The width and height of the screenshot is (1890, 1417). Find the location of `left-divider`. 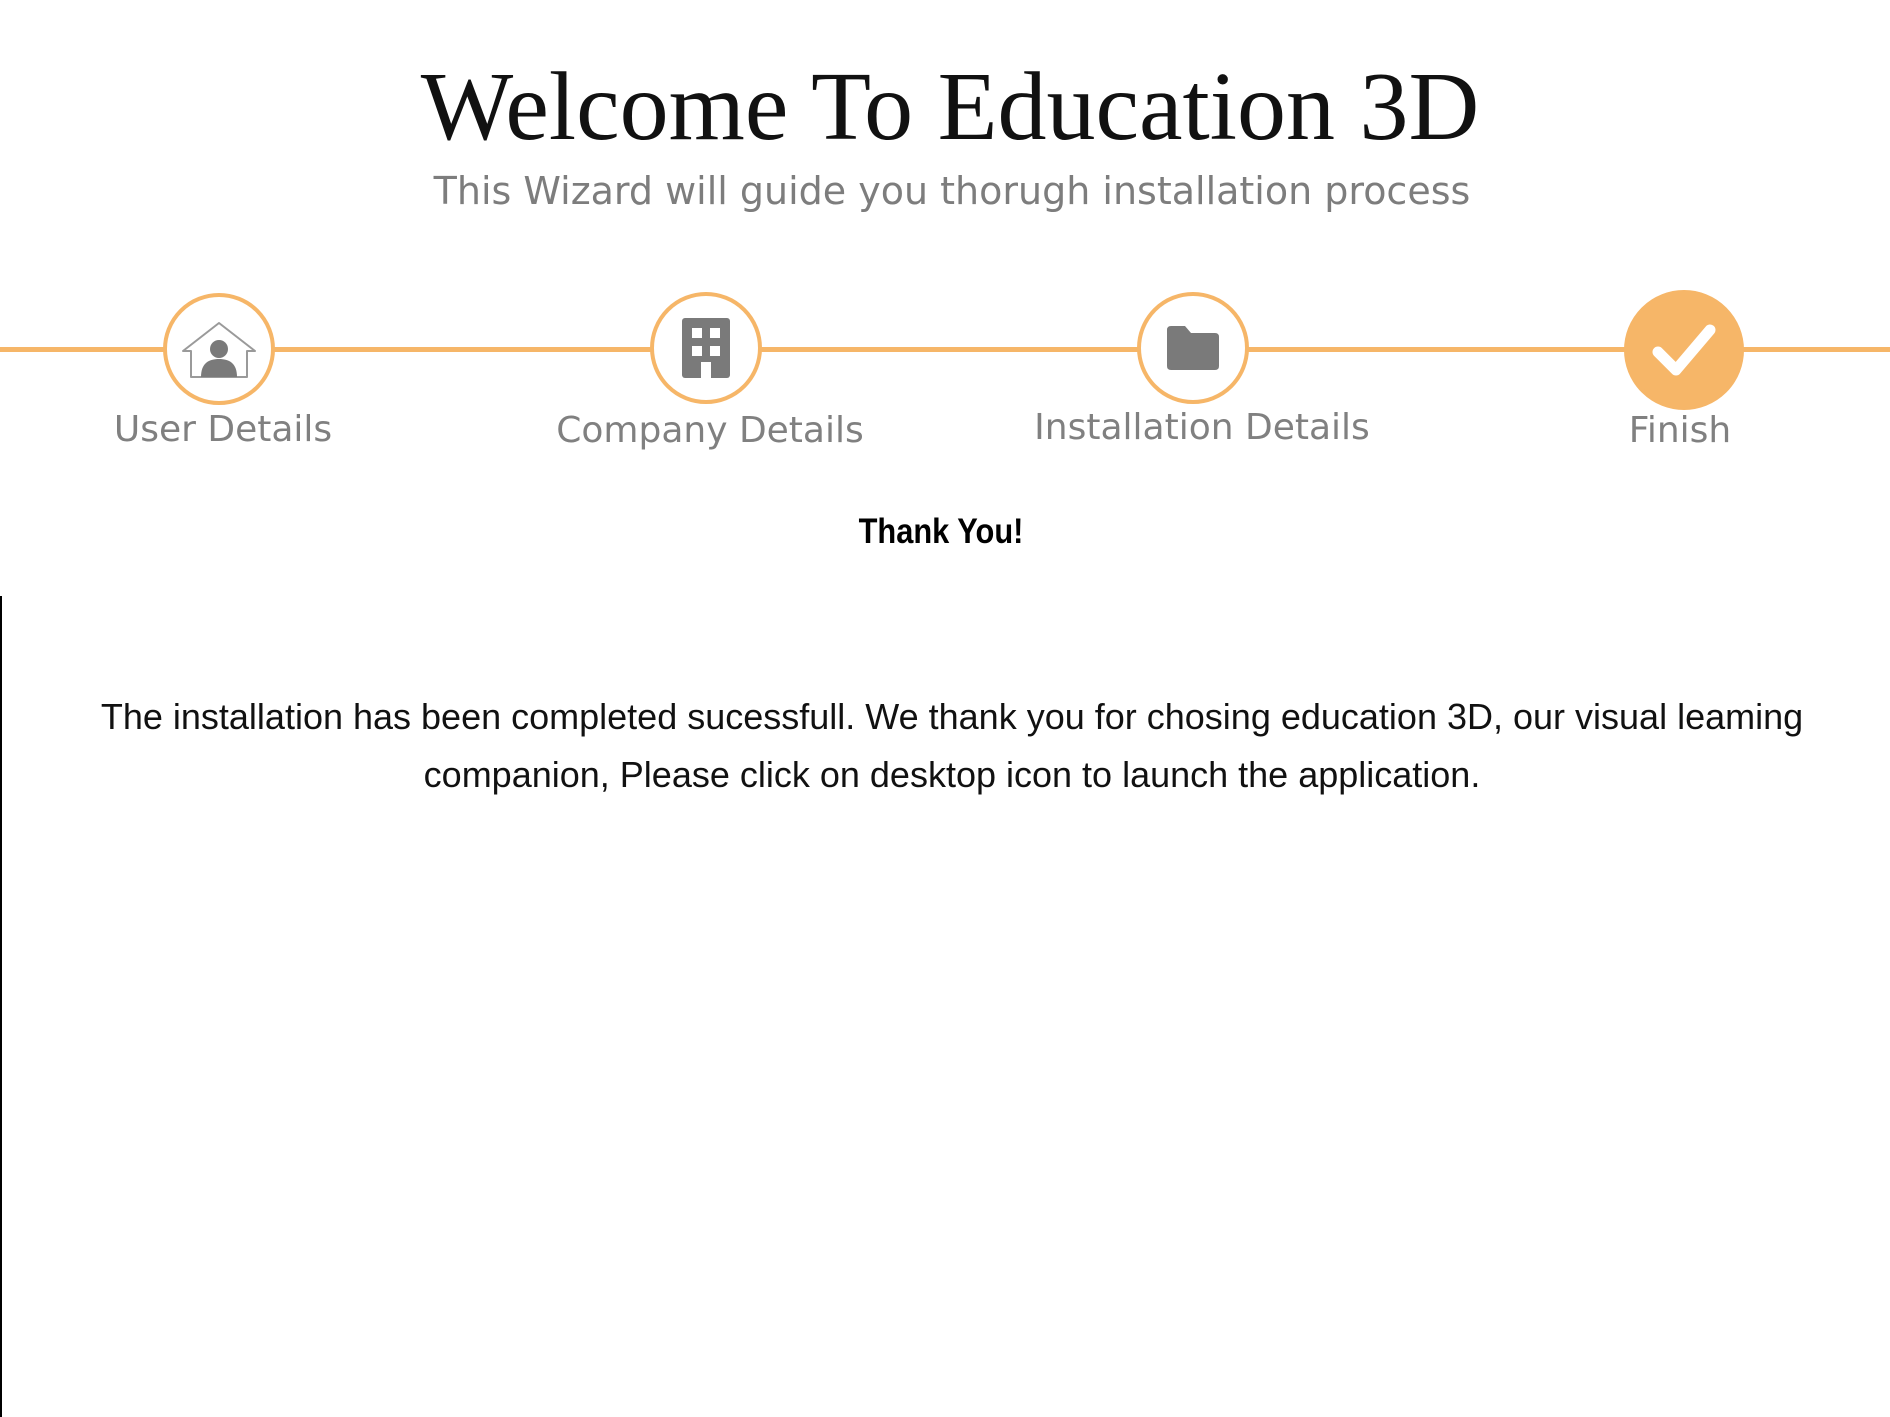

left-divider is located at coordinates (1, 1006).